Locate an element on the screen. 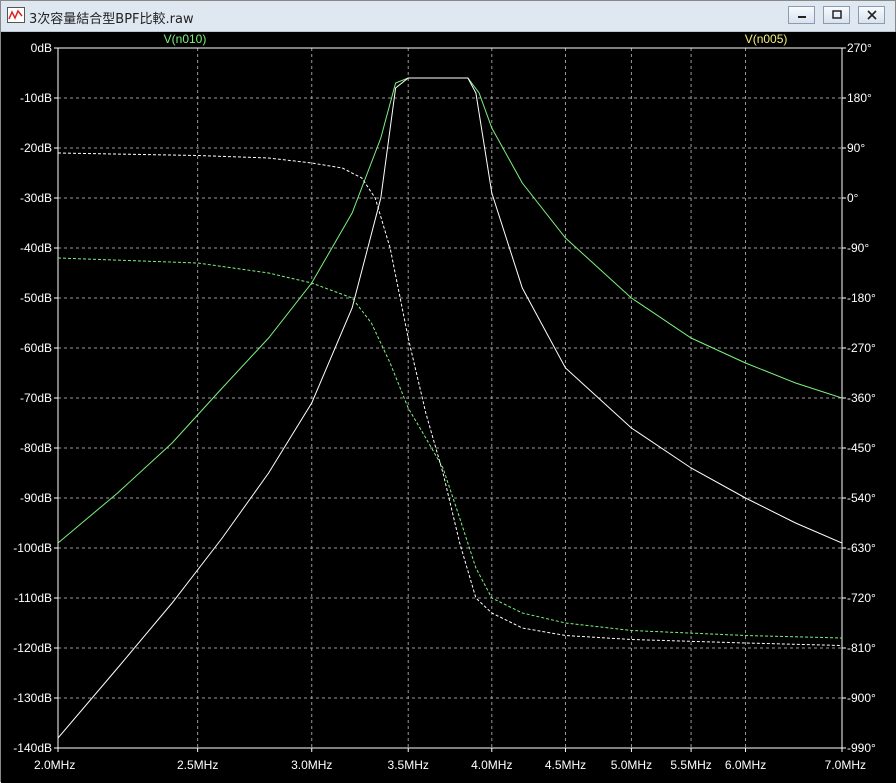 This screenshot has height=783, width=896. y-tick-label-left: -40dB is located at coordinates (36, 248).